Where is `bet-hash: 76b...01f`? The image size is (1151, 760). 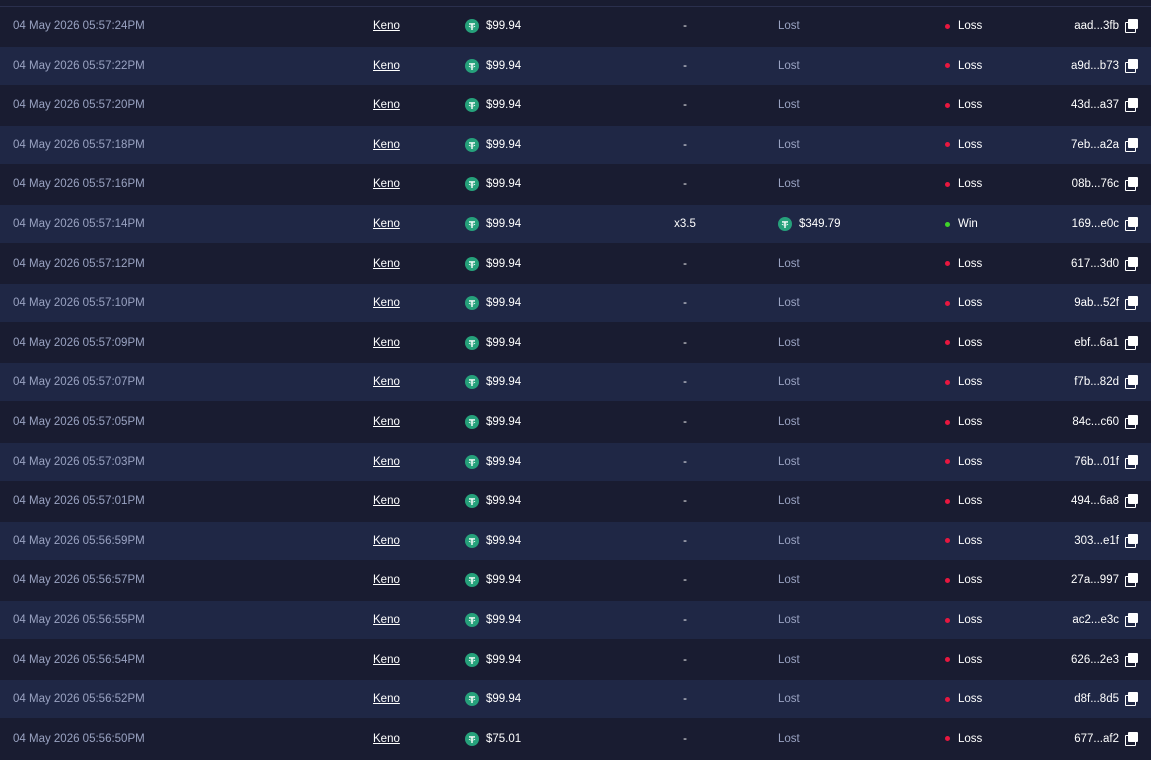 bet-hash: 76b...01f is located at coordinates (1096, 461).